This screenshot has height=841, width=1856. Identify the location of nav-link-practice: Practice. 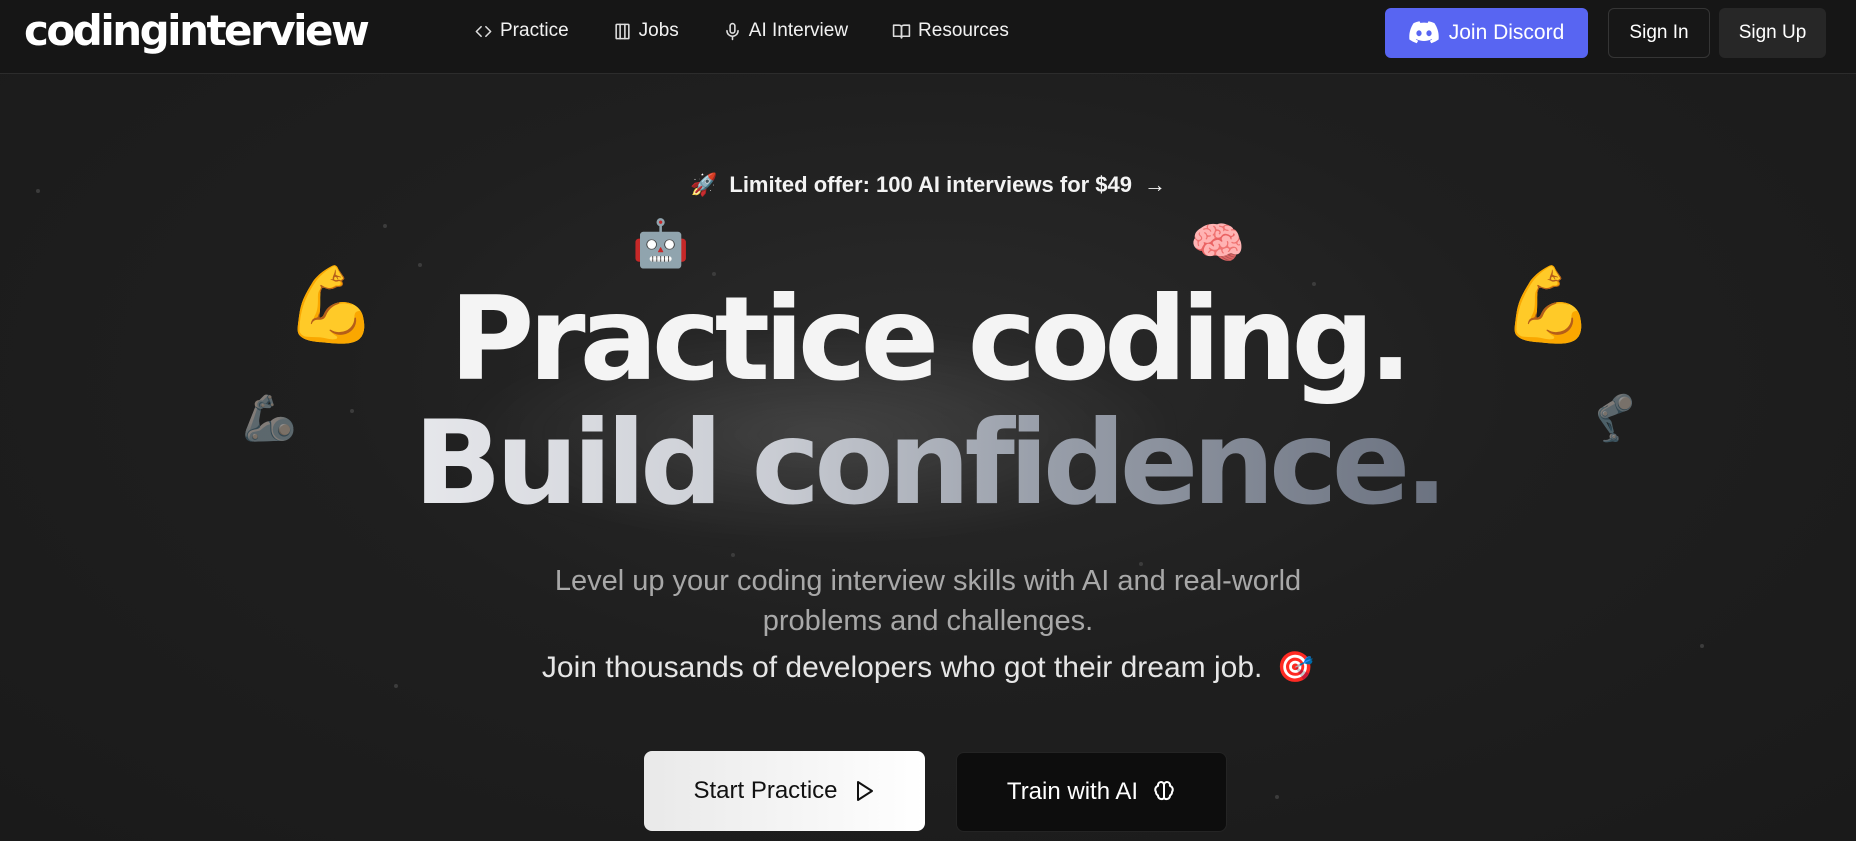
(521, 31).